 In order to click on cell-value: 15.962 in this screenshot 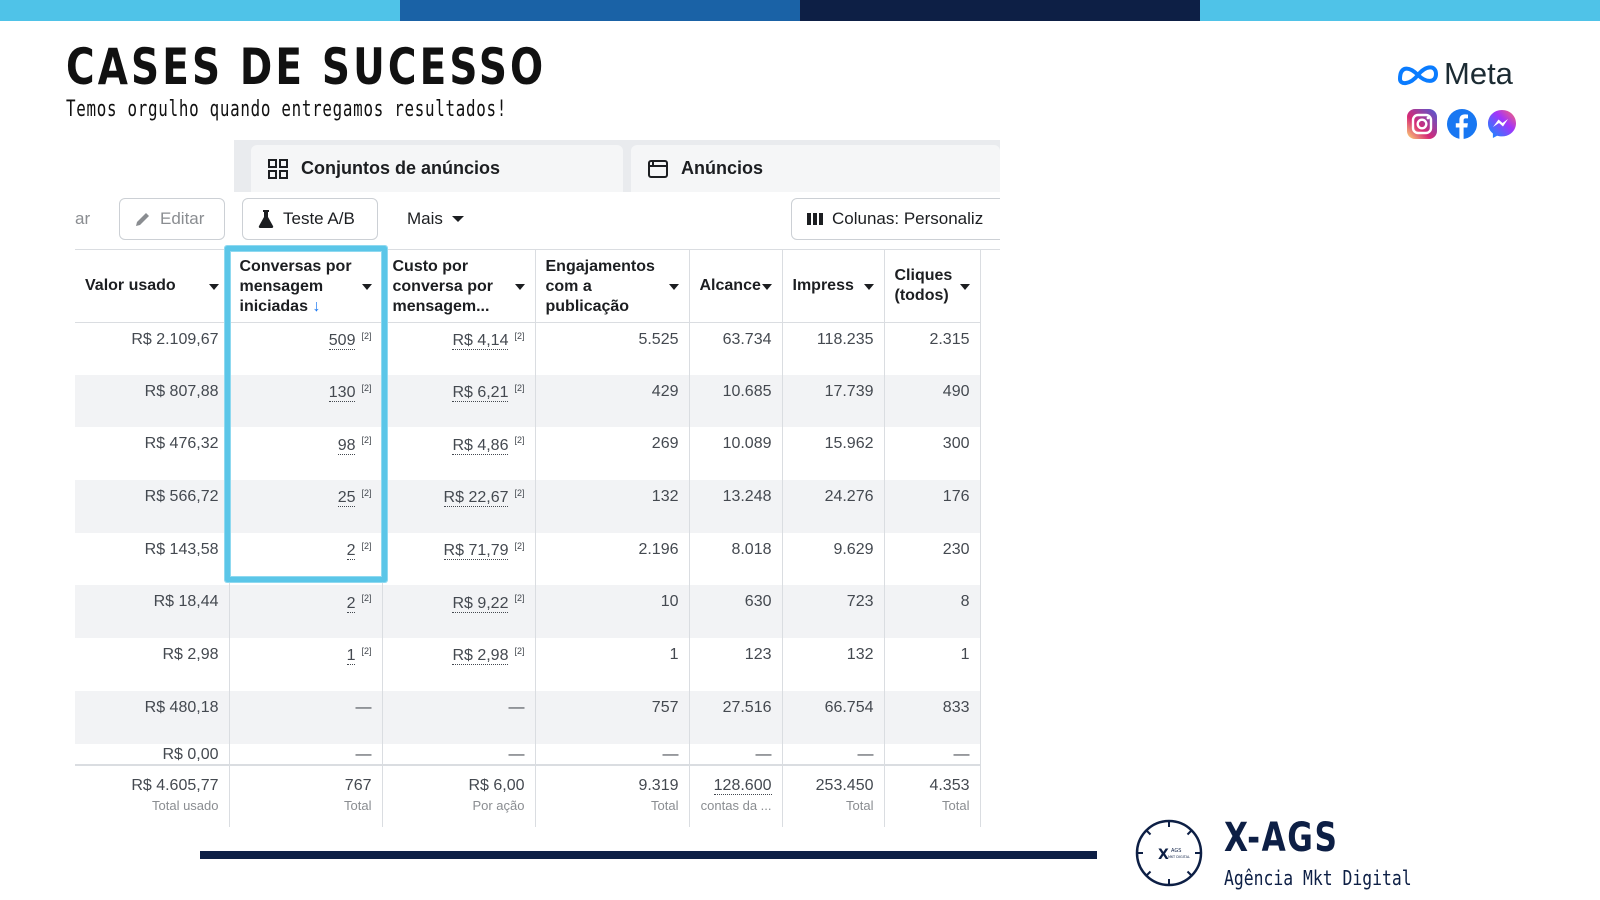, I will do `click(849, 444)`.